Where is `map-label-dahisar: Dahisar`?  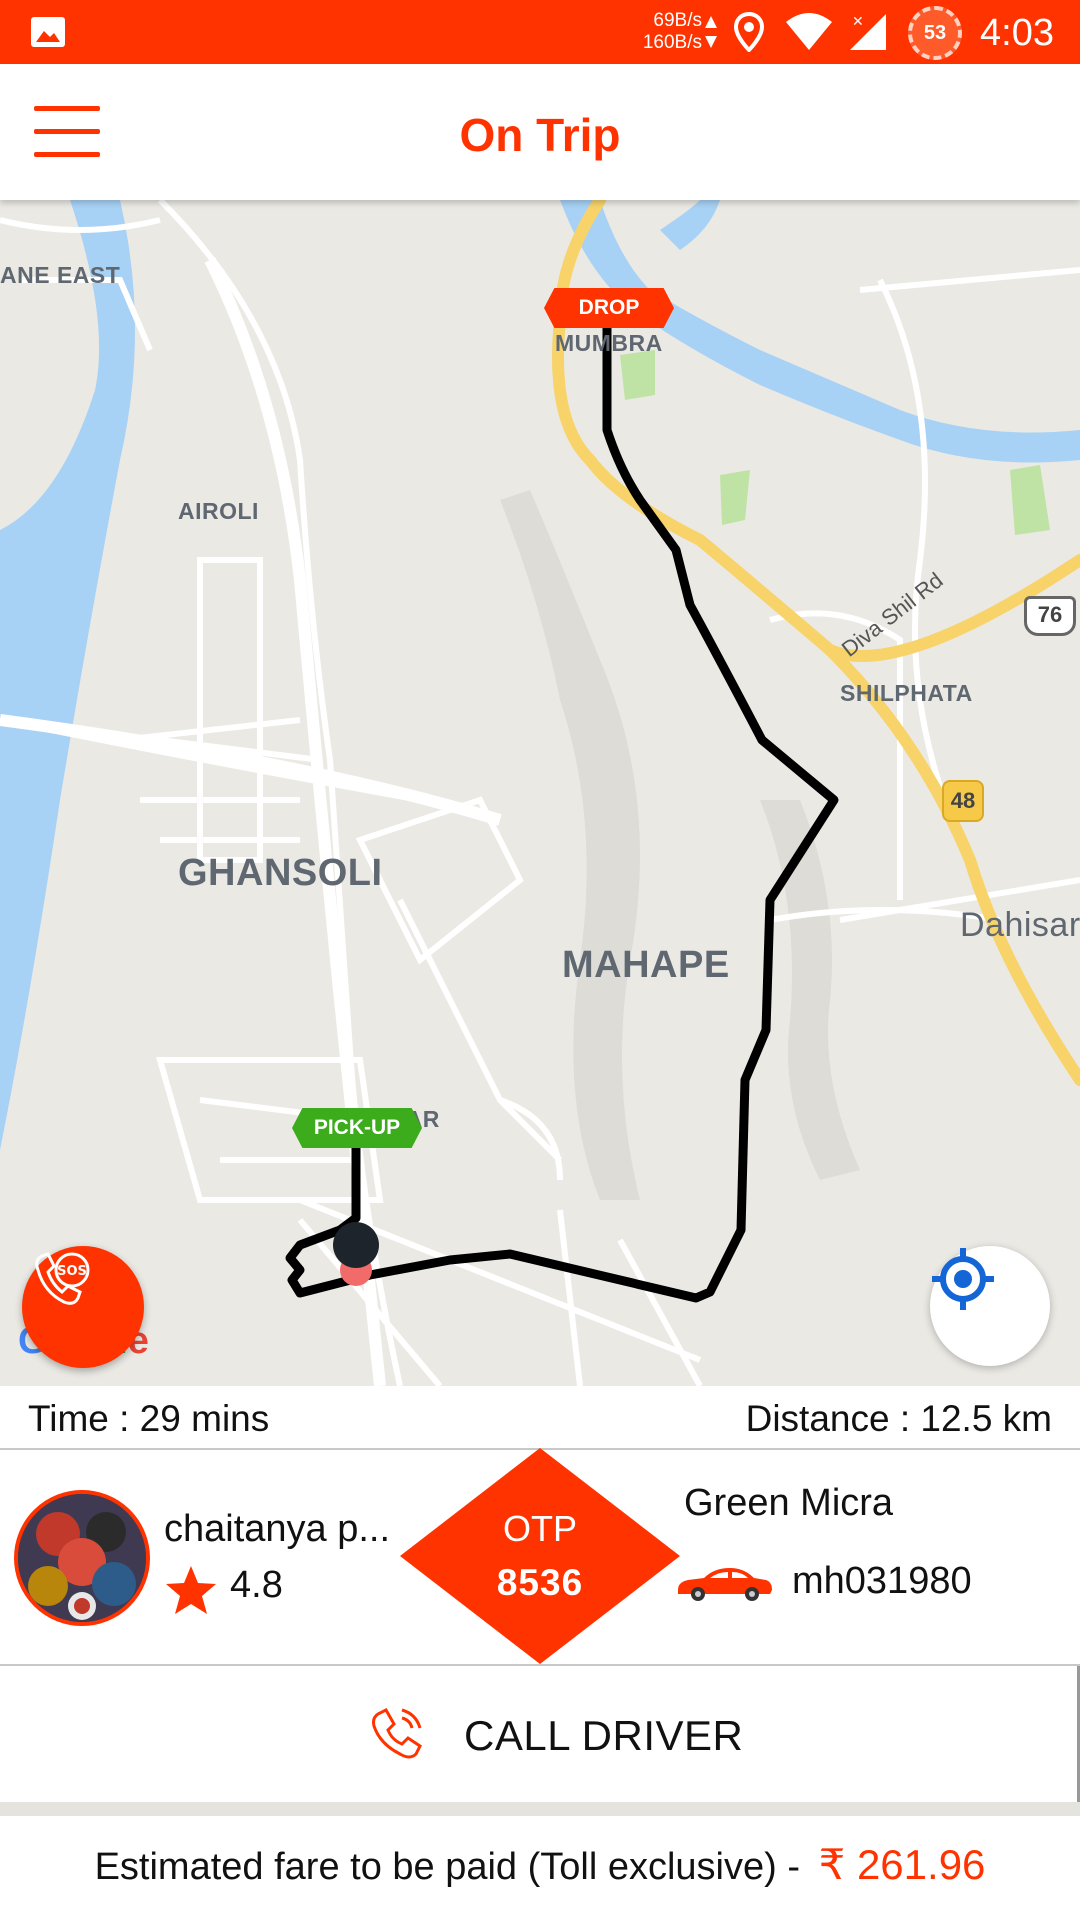 map-label-dahisar: Dahisar is located at coordinates (1020, 925).